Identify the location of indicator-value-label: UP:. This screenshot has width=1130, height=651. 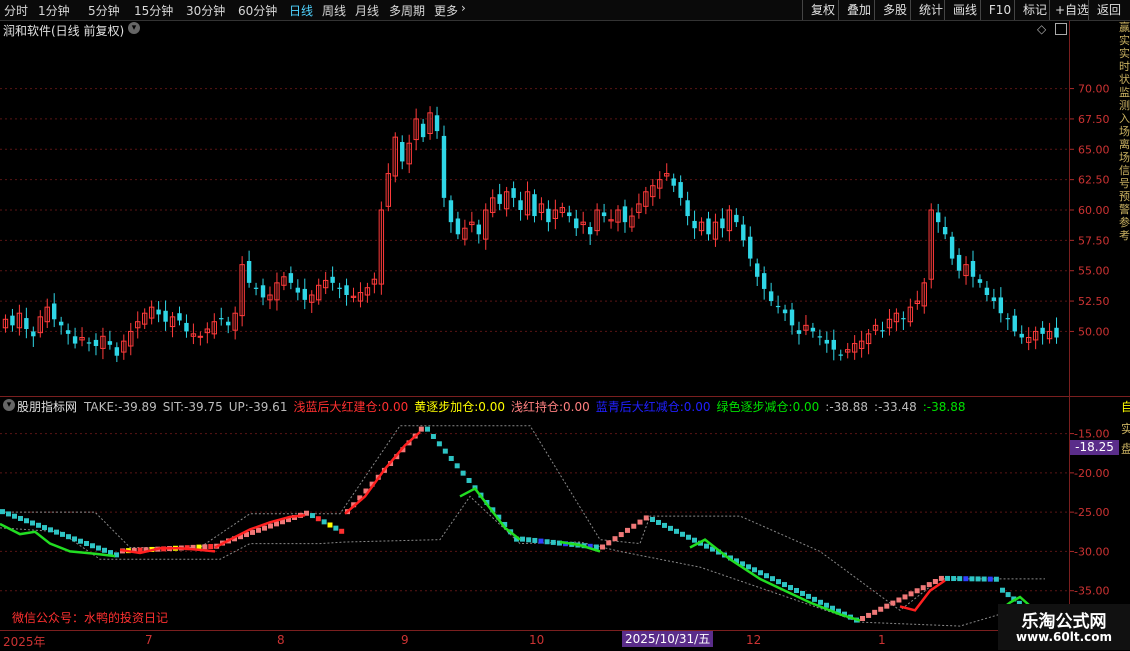
(238, 407).